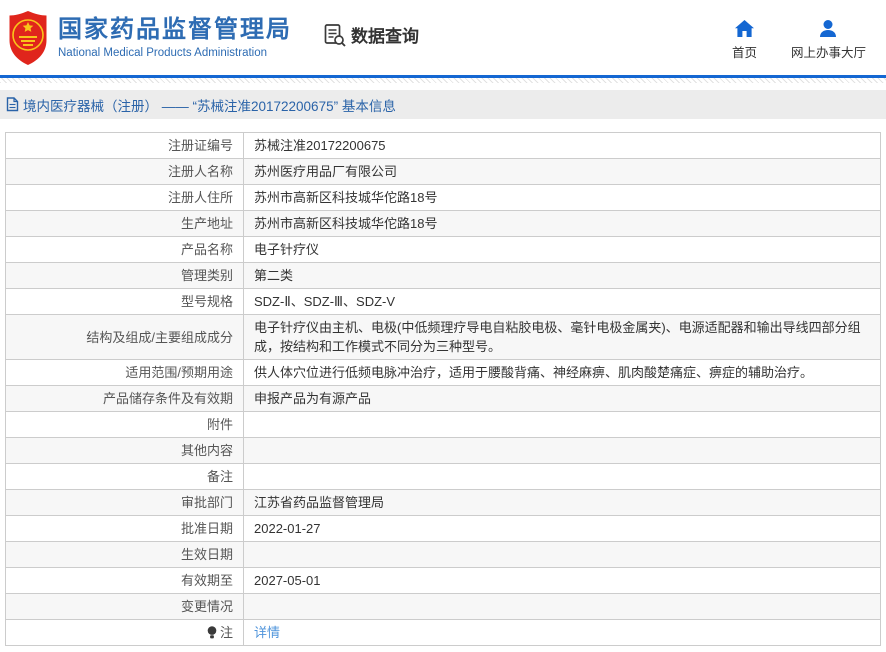  Describe the element at coordinates (335, 35) in the screenshot. I see `data-query-icon` at that location.